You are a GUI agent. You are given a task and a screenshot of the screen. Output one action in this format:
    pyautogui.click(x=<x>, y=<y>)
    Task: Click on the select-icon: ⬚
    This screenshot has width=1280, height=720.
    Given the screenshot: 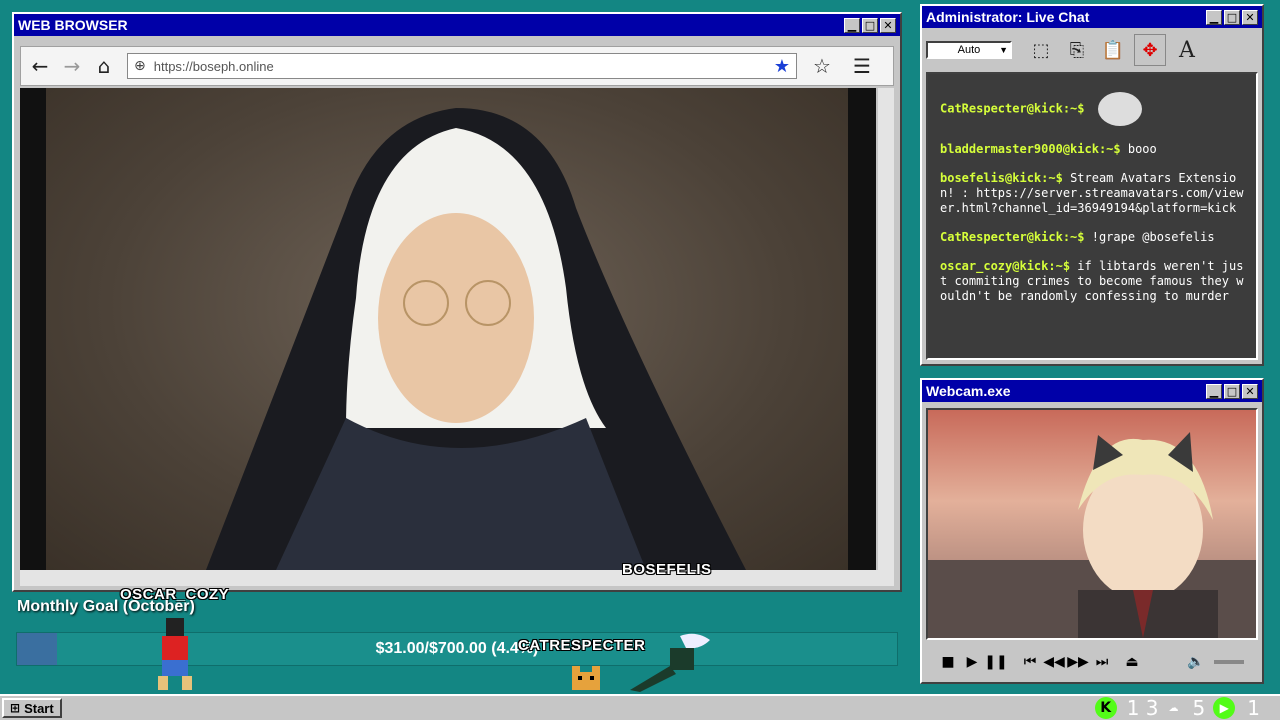 What is the action you would take?
    pyautogui.click(x=1041, y=50)
    